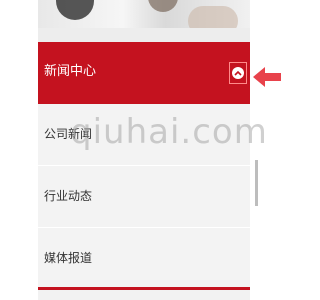  Describe the element at coordinates (144, 288) in the screenshot. I see `menu-bottom-divider` at that location.